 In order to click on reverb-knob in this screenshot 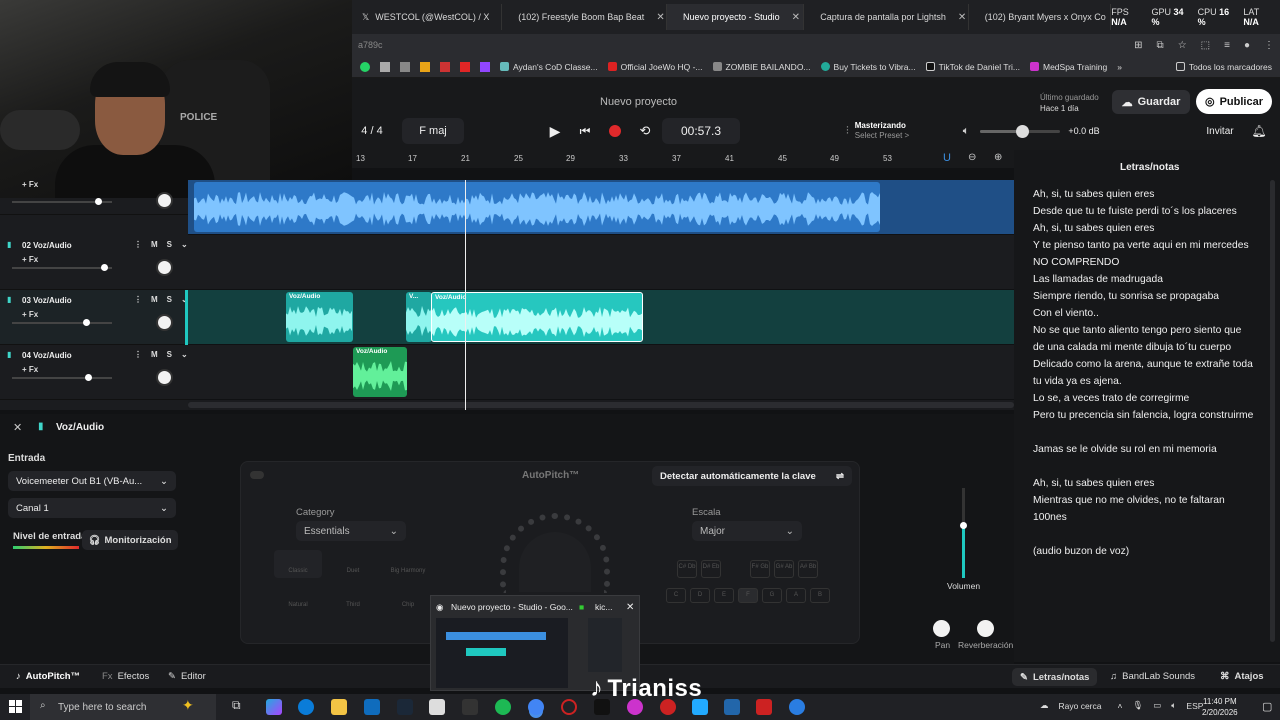, I will do `click(985, 628)`.